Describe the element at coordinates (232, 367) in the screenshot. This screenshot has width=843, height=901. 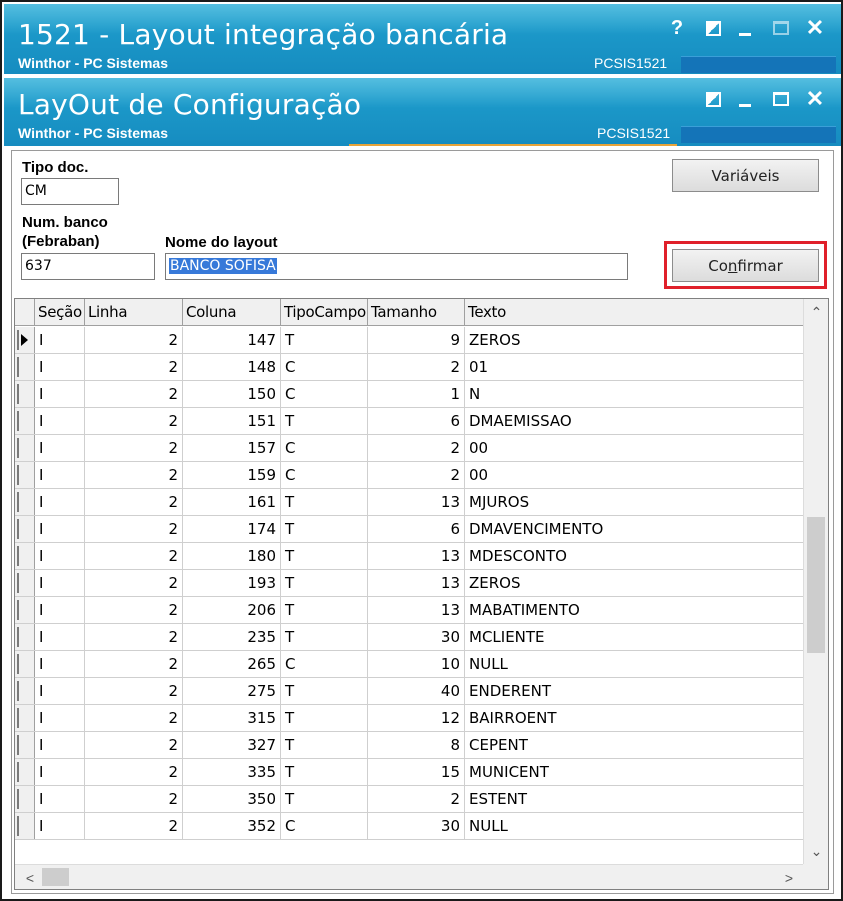
I see `grid-cell-coluna: 148` at that location.